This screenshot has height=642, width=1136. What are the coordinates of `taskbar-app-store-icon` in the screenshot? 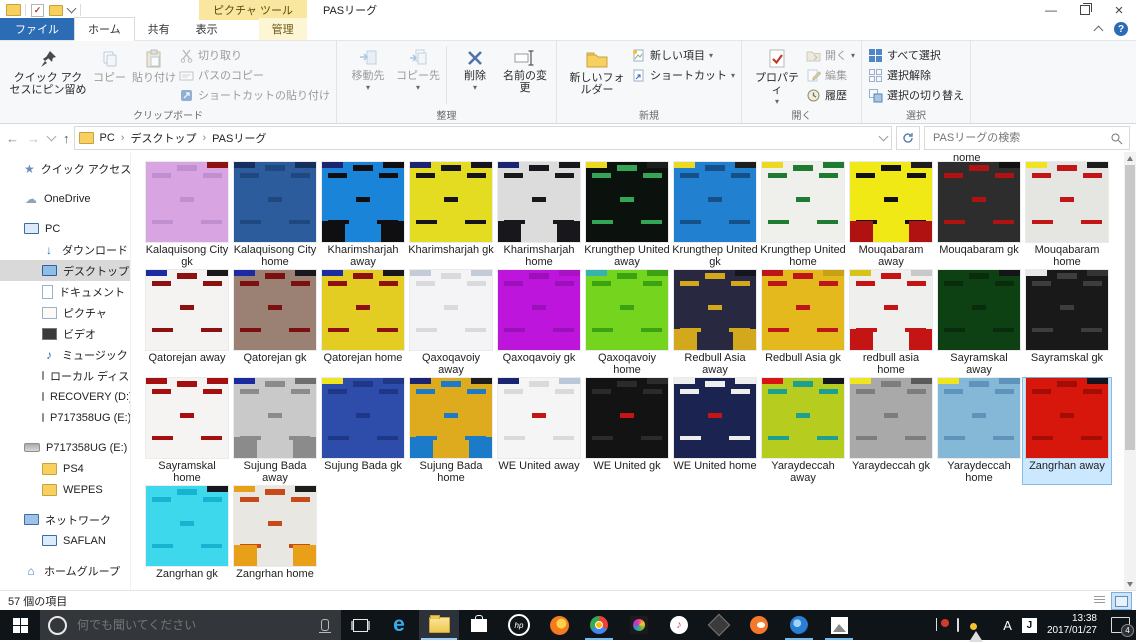 It's located at (479, 625).